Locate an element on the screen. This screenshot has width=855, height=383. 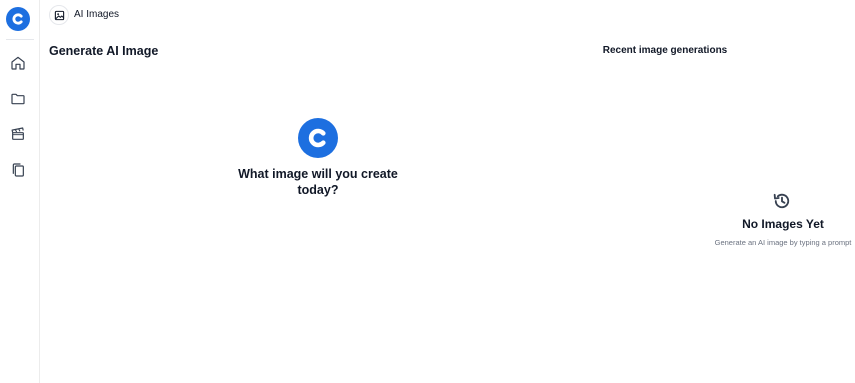
folder-icon is located at coordinates (18, 99).